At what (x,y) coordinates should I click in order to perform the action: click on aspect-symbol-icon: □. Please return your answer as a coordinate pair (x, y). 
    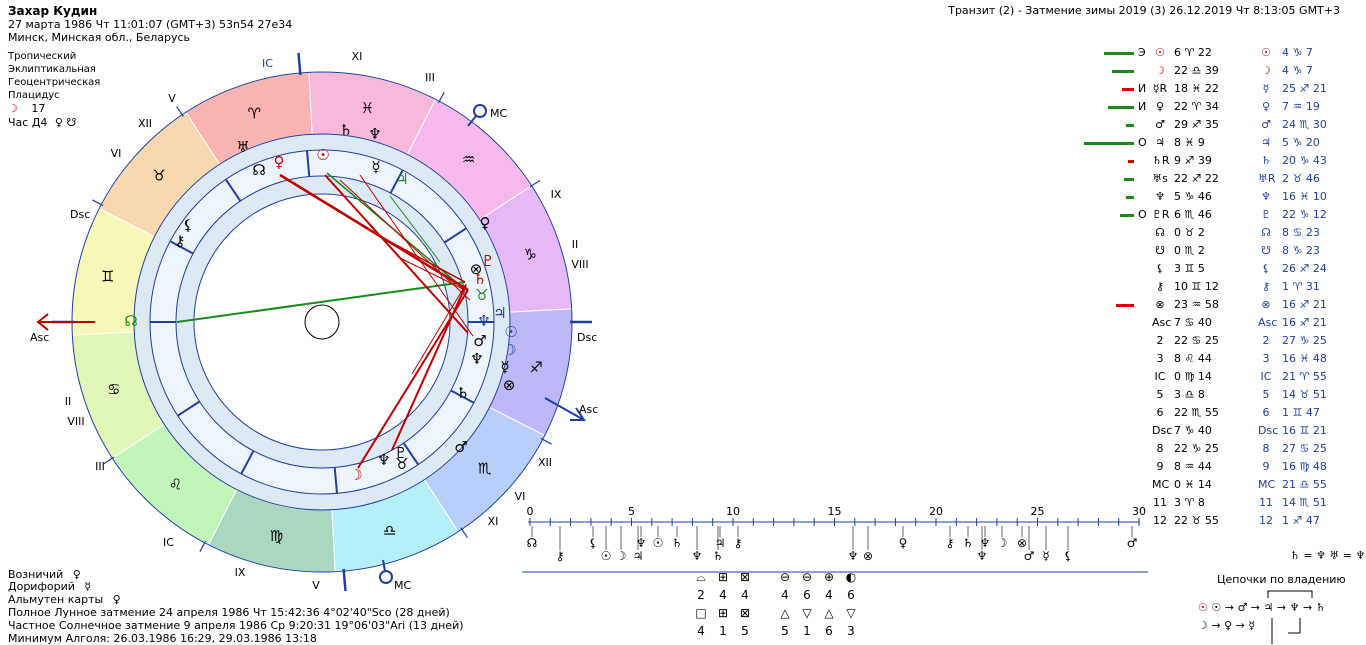
    Looking at the image, I should click on (701, 613).